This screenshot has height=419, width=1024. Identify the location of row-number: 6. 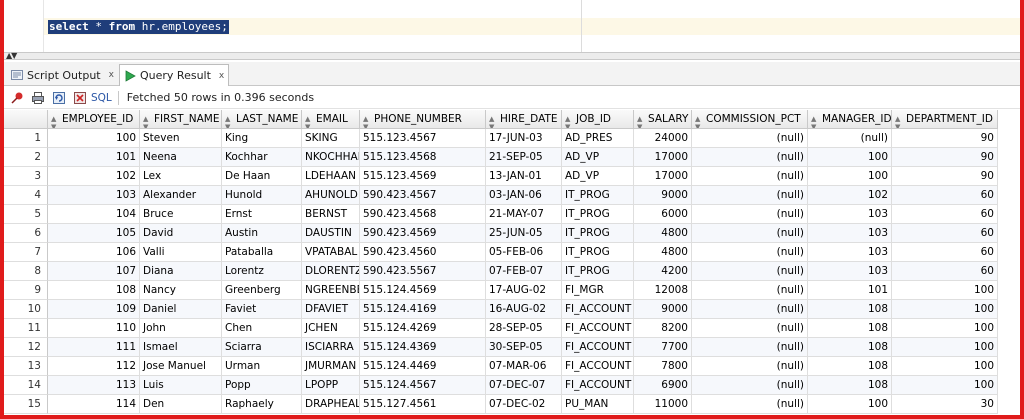
(26, 233).